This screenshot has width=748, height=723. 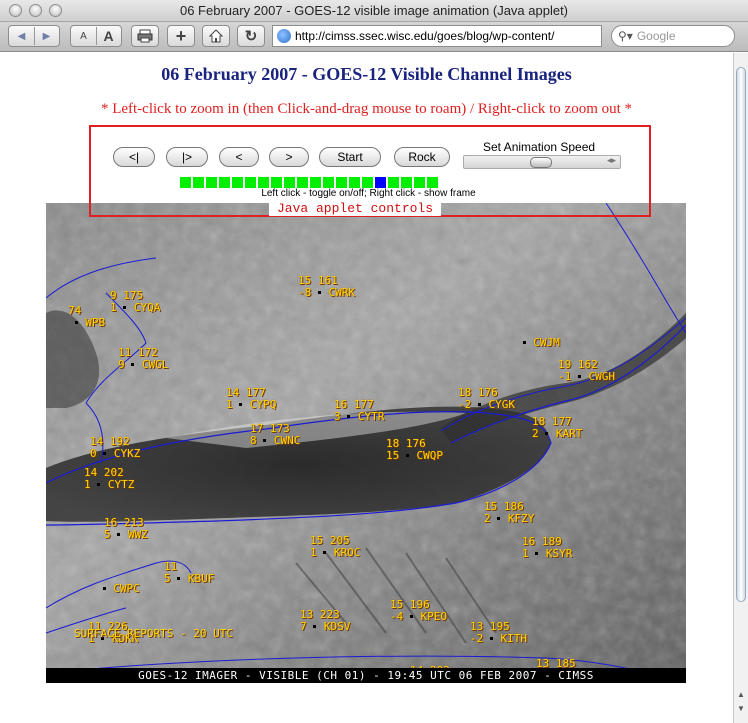 I want to click on frame-toggles, so click(x=309, y=182).